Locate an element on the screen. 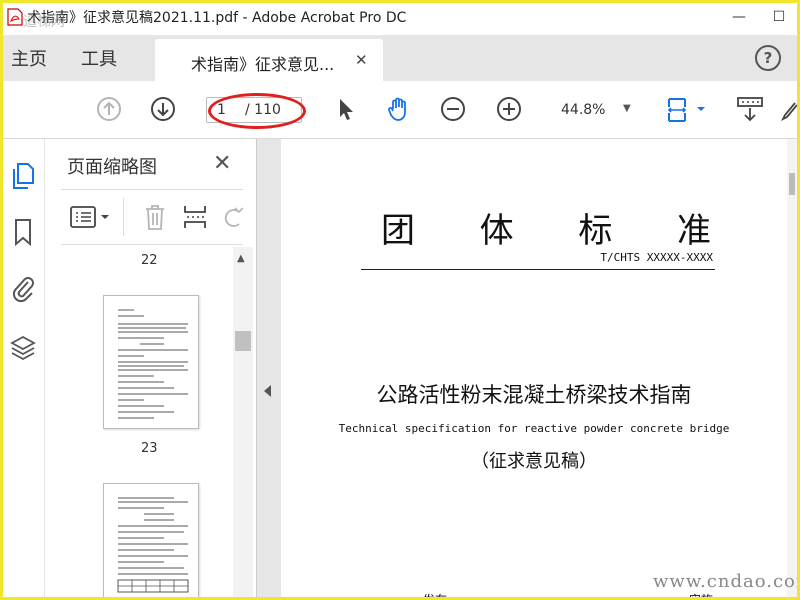 The image size is (800, 600). zoom-in-icon is located at coordinates (509, 109).